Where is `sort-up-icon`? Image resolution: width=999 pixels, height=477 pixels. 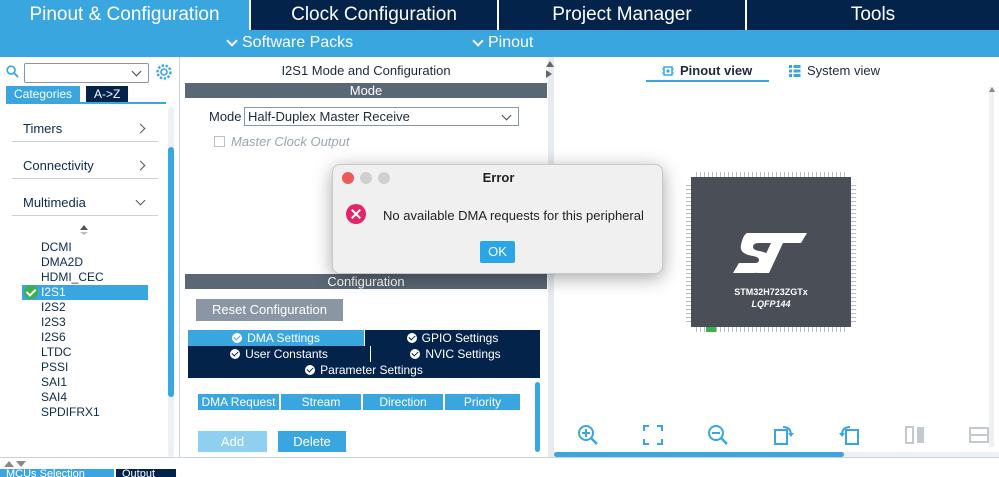 sort-up-icon is located at coordinates (84, 227).